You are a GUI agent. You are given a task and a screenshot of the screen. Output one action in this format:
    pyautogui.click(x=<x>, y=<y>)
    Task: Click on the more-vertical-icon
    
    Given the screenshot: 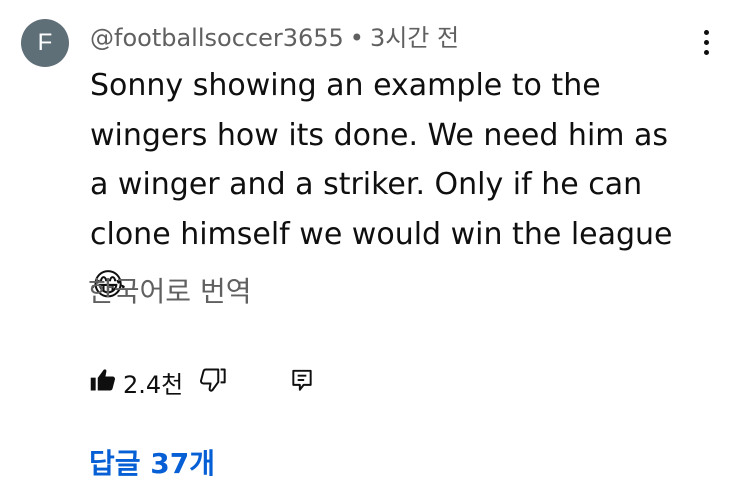 What is the action you would take?
    pyautogui.click(x=706, y=42)
    